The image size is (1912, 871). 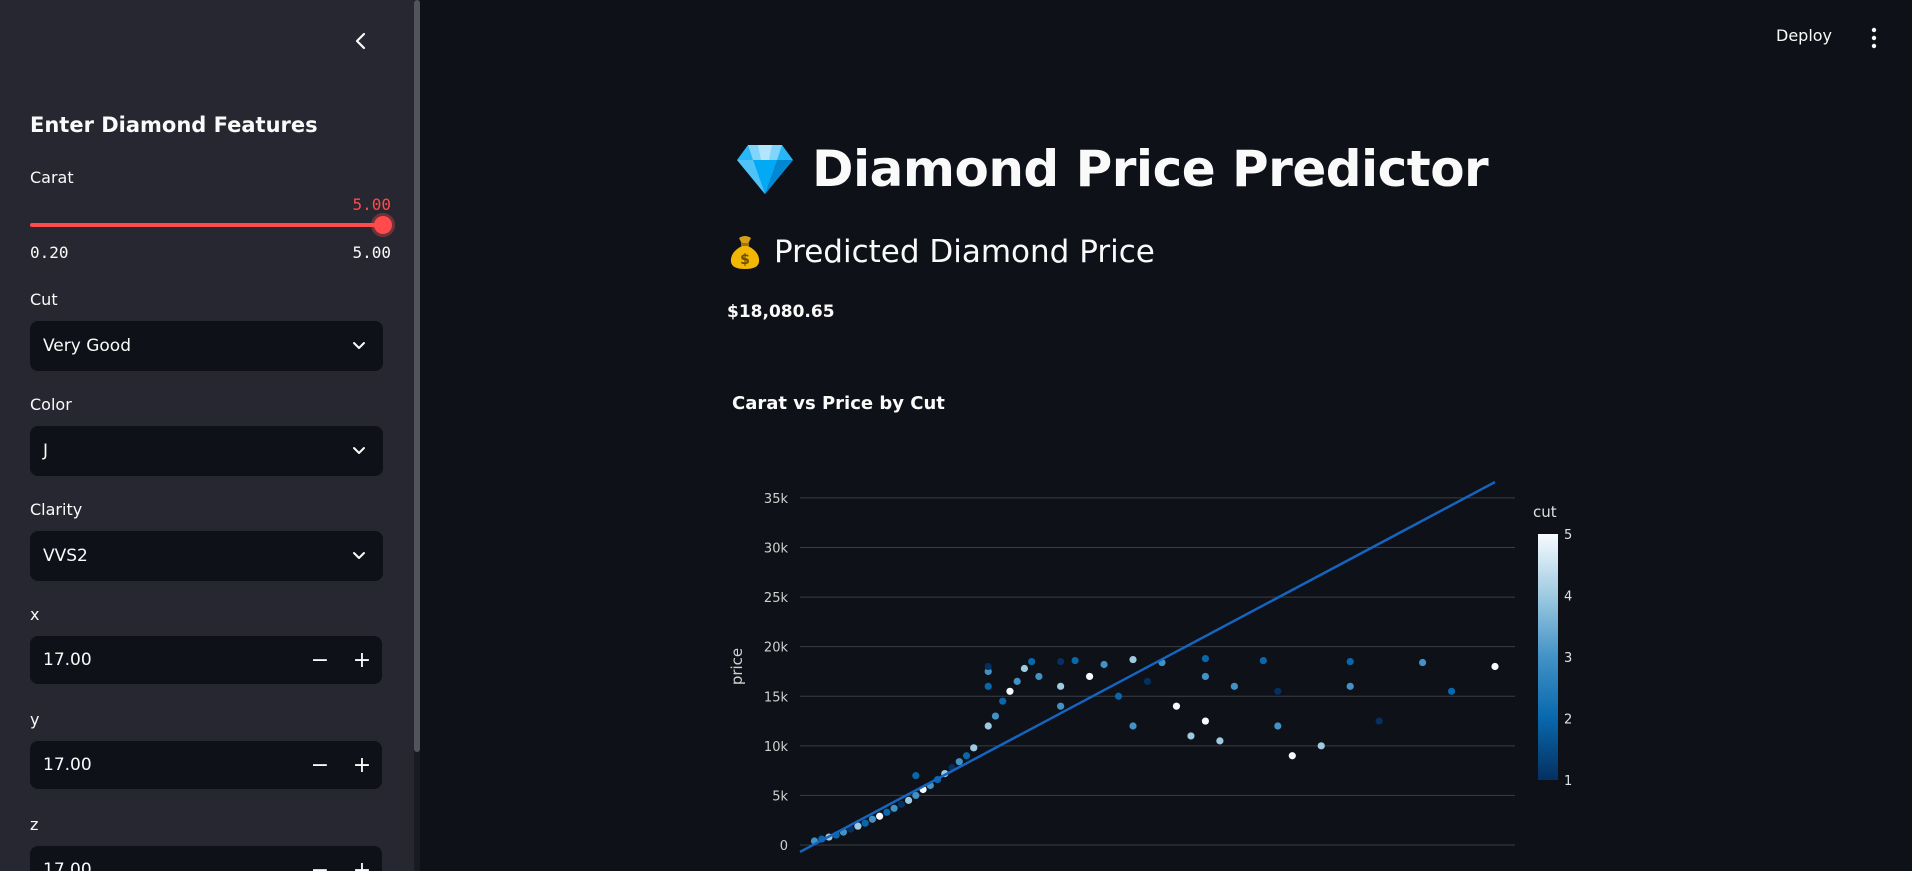 What do you see at coordinates (371, 204) in the screenshot?
I see `carat-value: 5.00` at bounding box center [371, 204].